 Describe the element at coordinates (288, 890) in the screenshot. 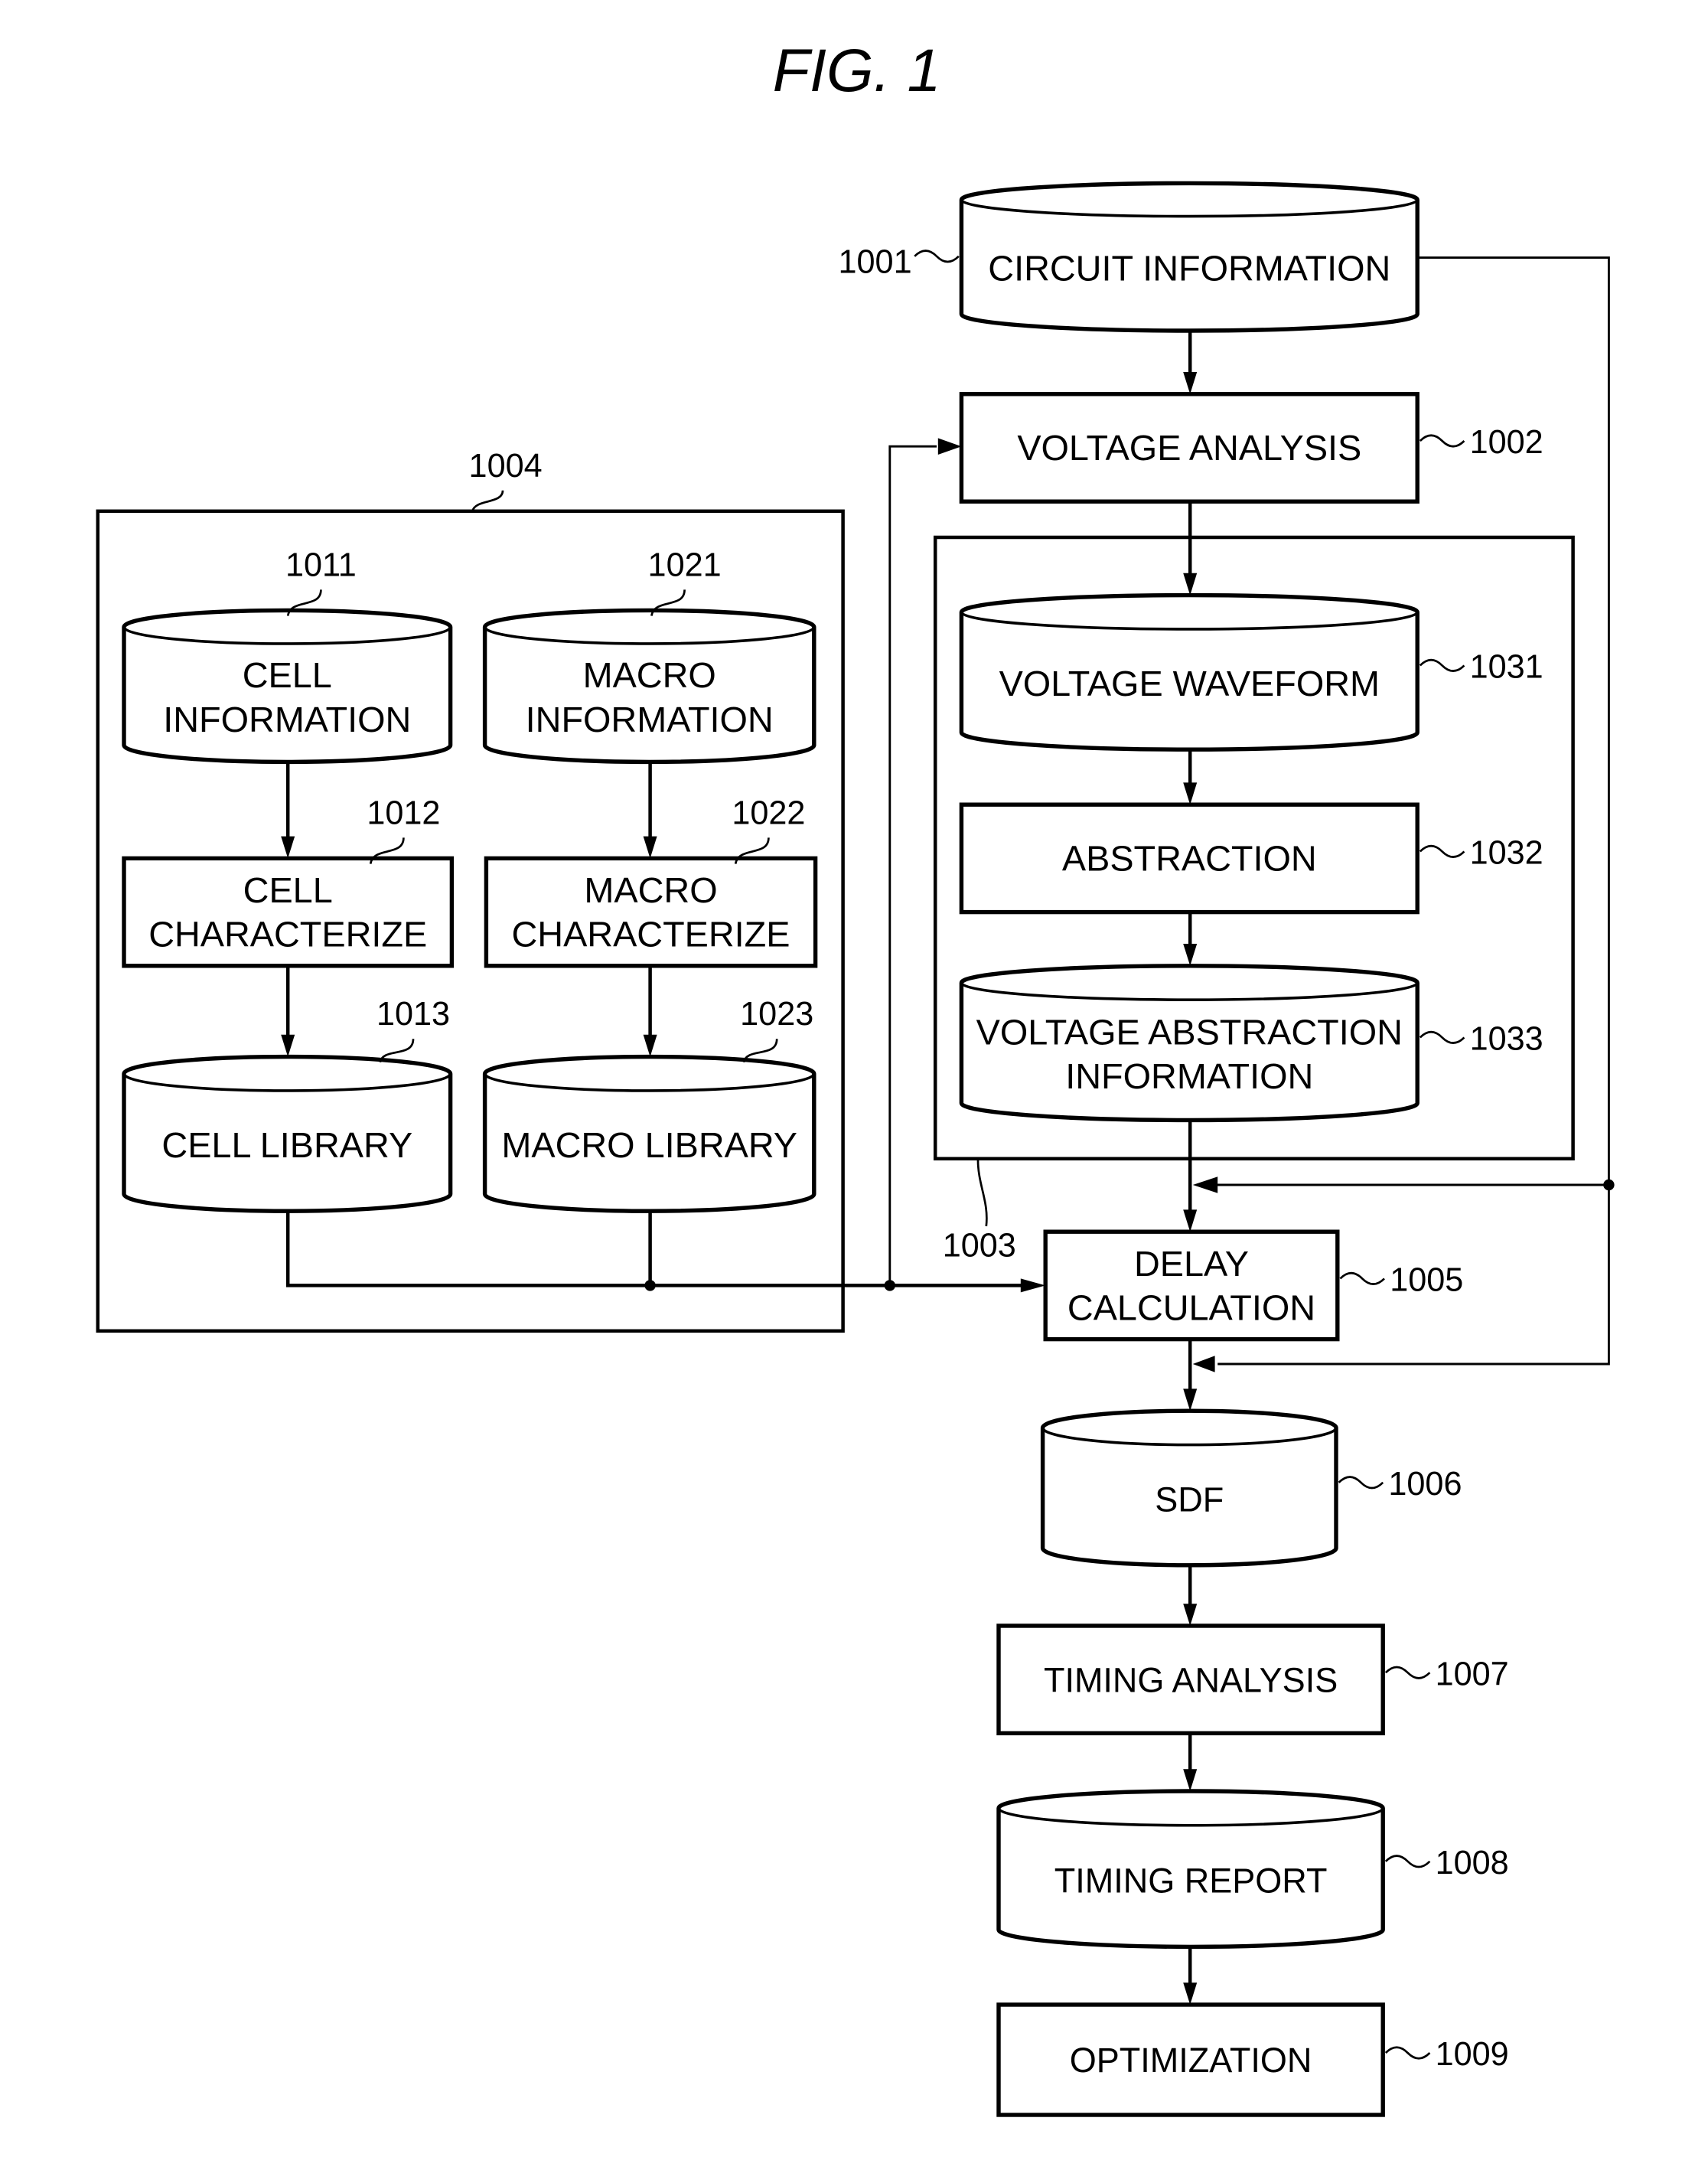

I see `cell-characterize-label: CELL` at that location.